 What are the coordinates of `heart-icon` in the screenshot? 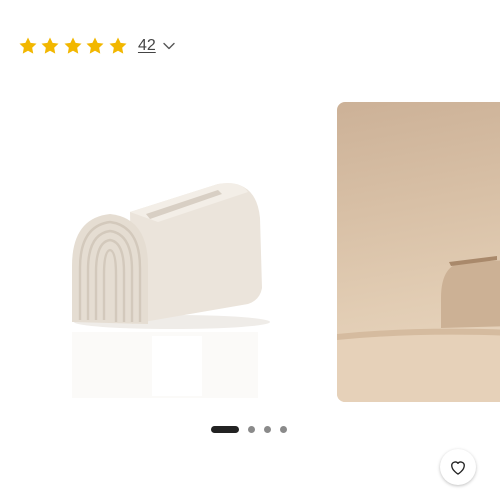 It's located at (458, 468).